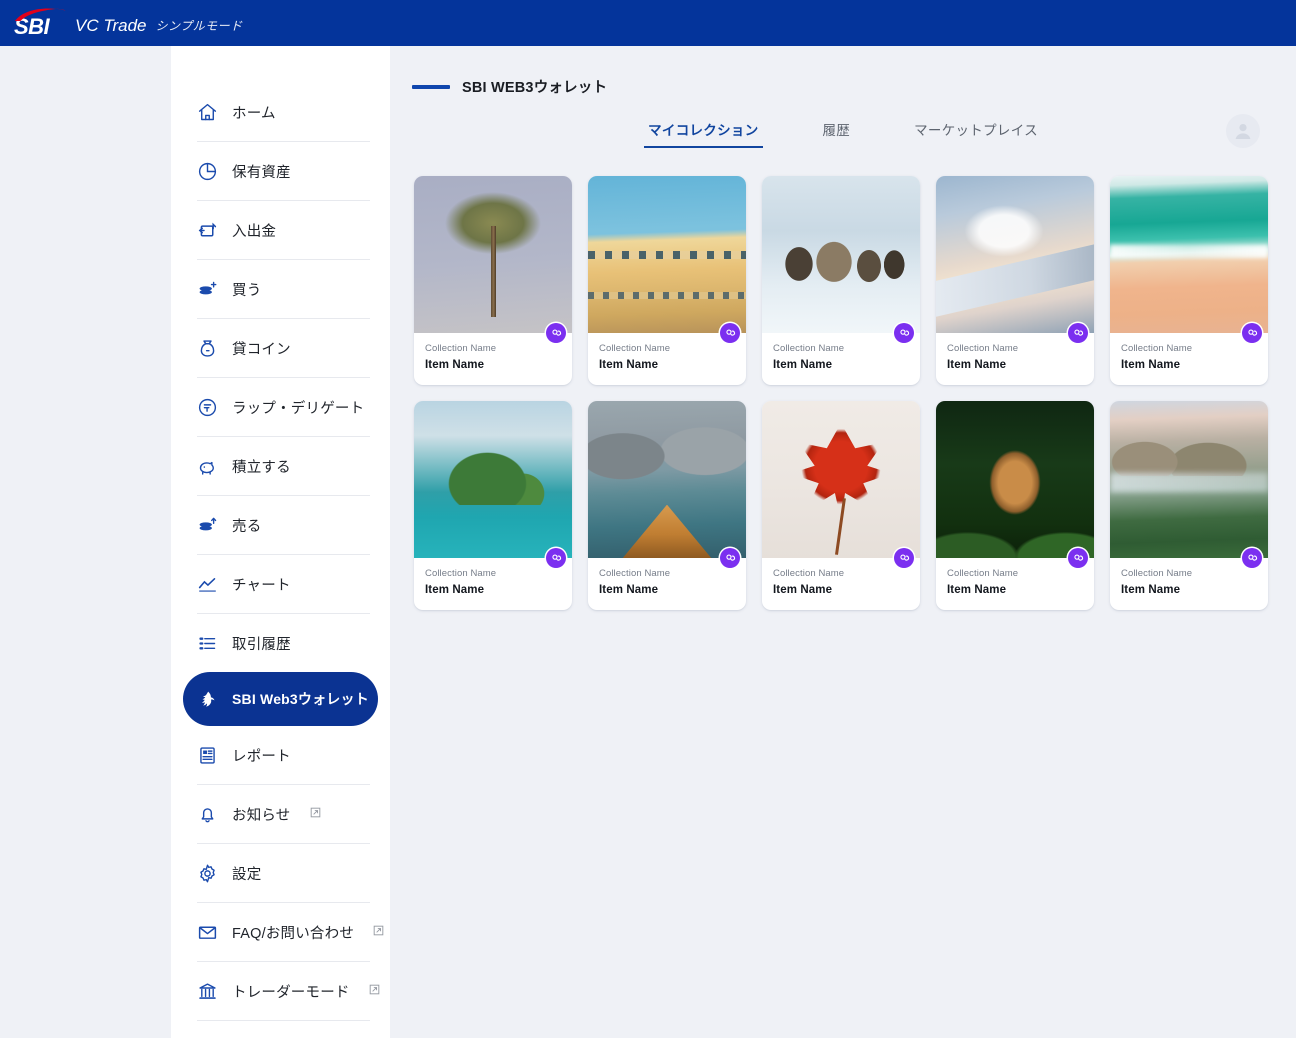  Describe the element at coordinates (283, 1020) in the screenshot. I see `divider` at that location.